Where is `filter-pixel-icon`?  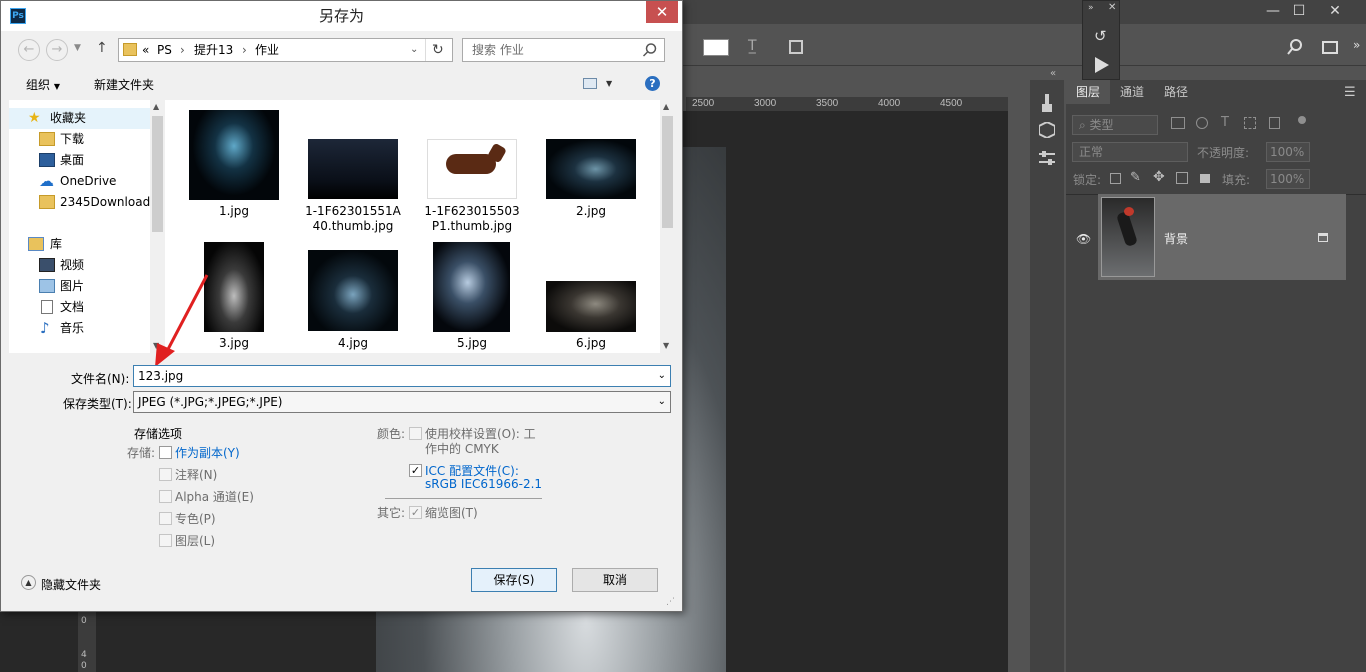 filter-pixel-icon is located at coordinates (1178, 123).